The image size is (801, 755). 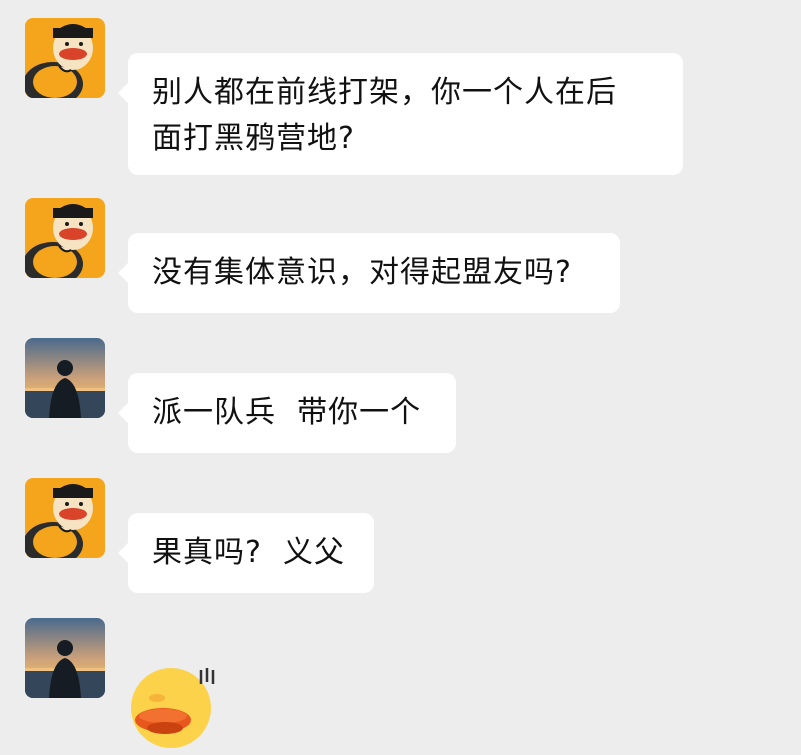 What do you see at coordinates (173, 708) in the screenshot?
I see `pouting-duck-emoji-icon` at bounding box center [173, 708].